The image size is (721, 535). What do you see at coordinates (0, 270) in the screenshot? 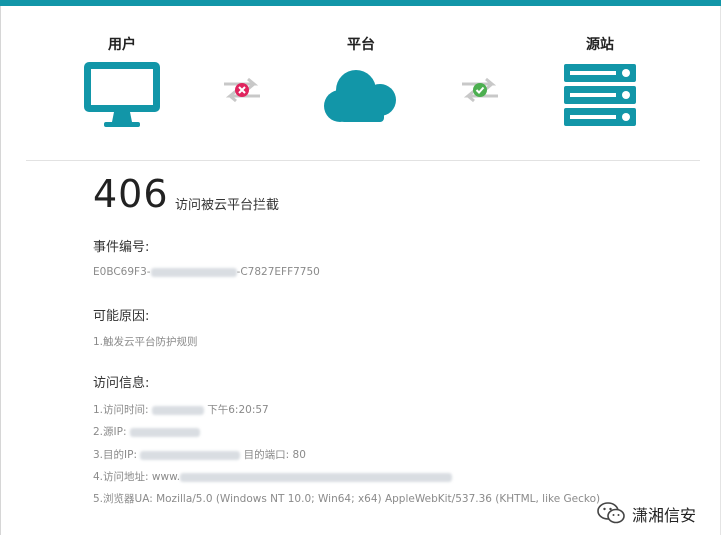
I see `left-border` at bounding box center [0, 270].